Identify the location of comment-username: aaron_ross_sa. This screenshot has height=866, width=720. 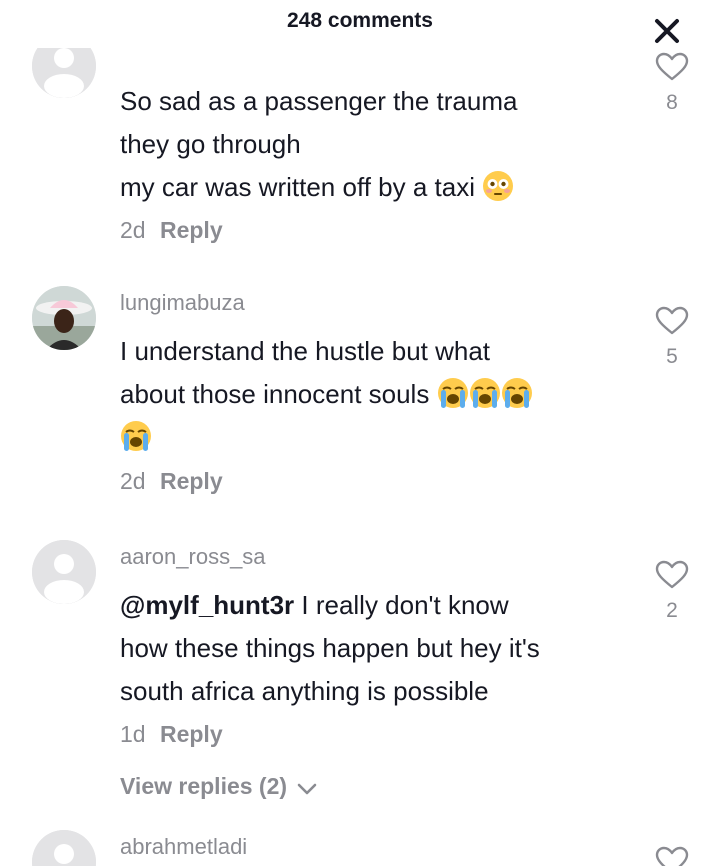
(193, 557).